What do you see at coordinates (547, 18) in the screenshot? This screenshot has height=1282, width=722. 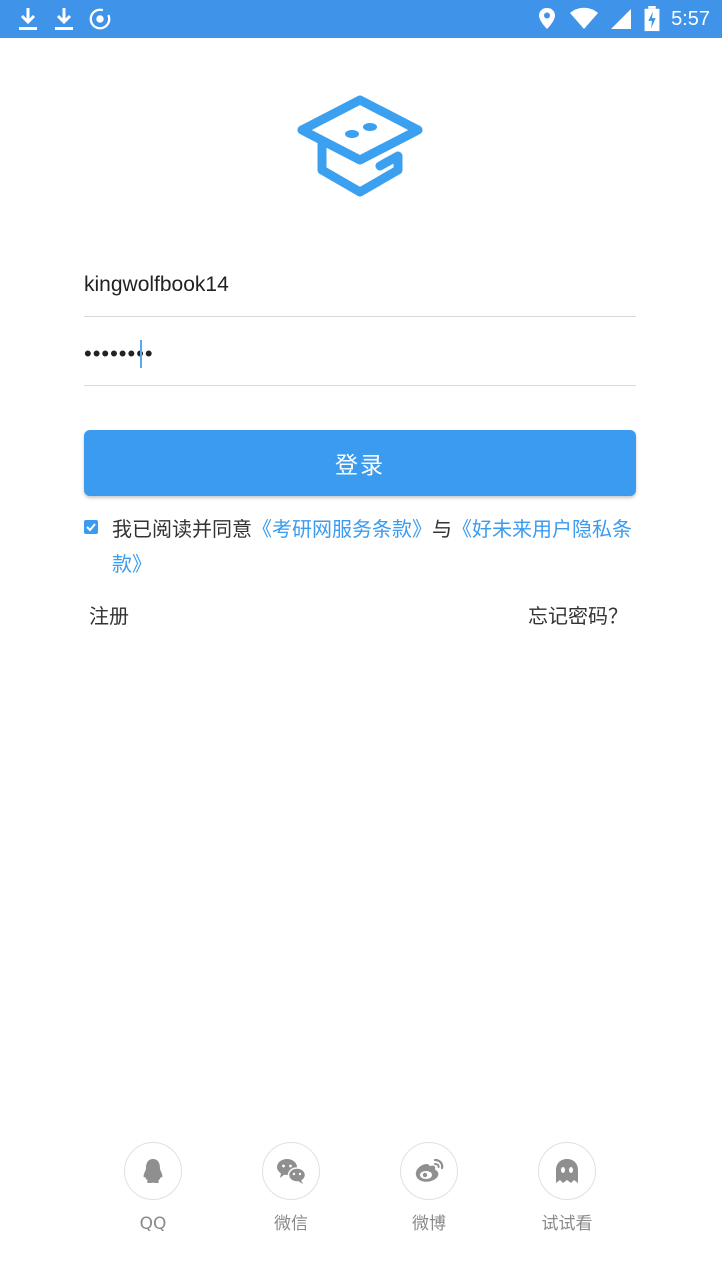 I see `location-icon` at bounding box center [547, 18].